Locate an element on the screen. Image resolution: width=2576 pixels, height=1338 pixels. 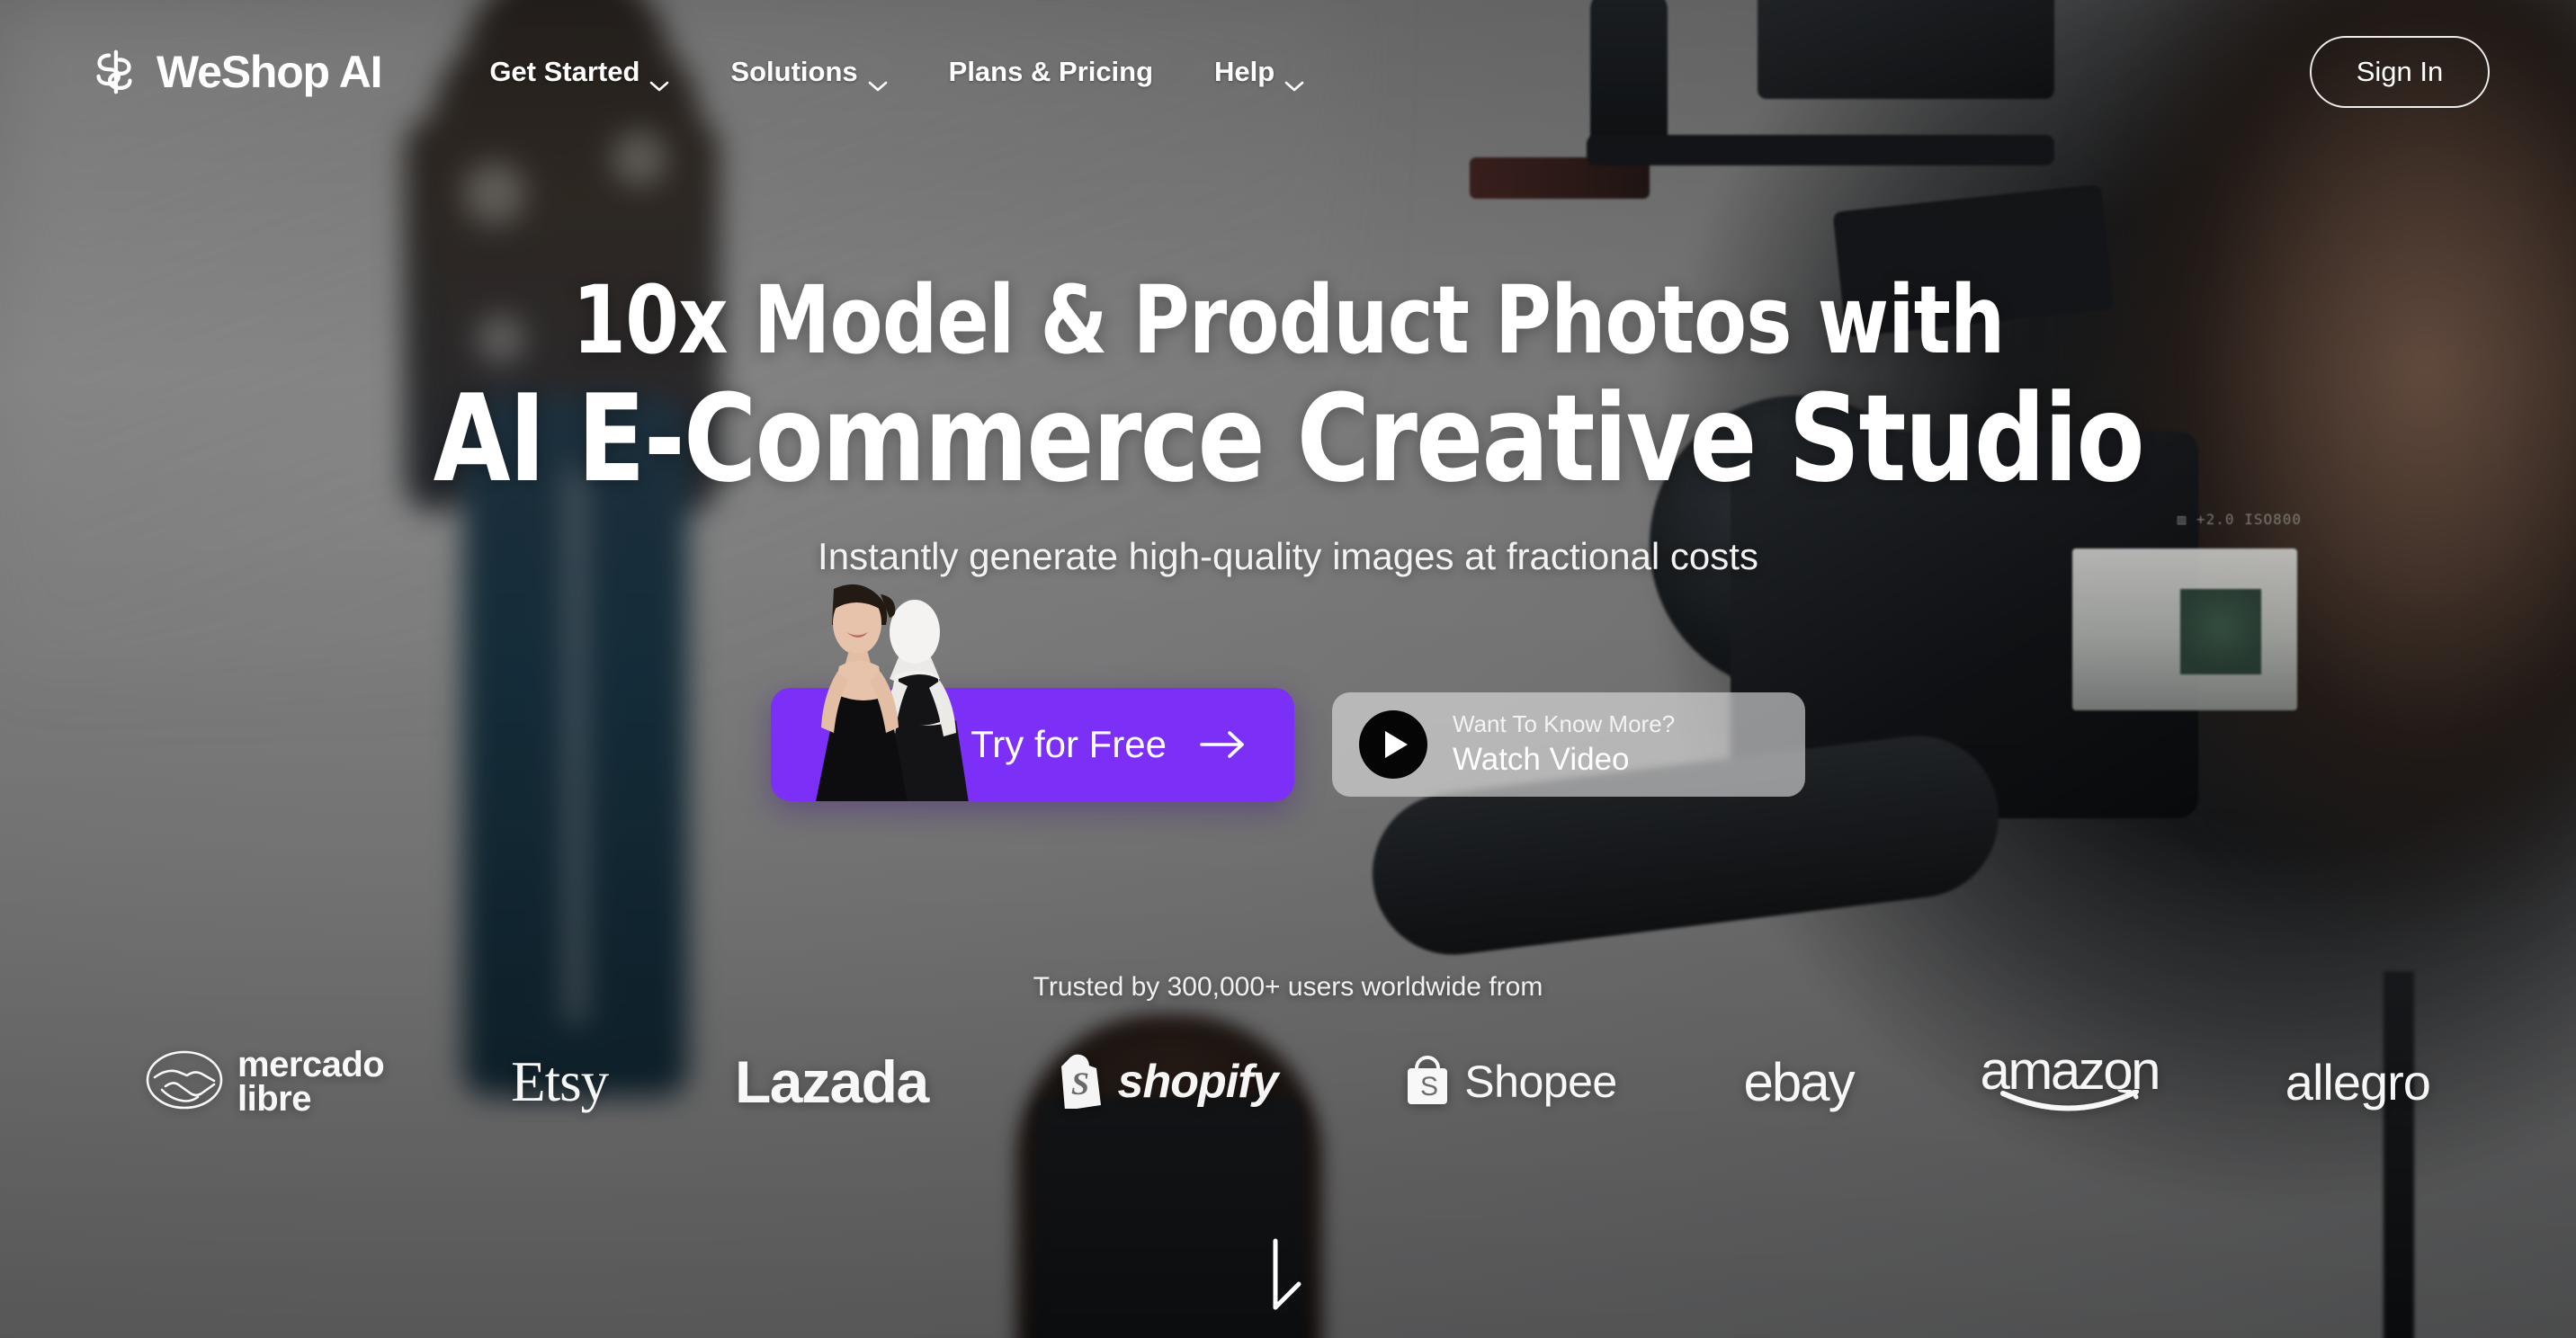
scroll-down-button is located at coordinates (1288, 1278).